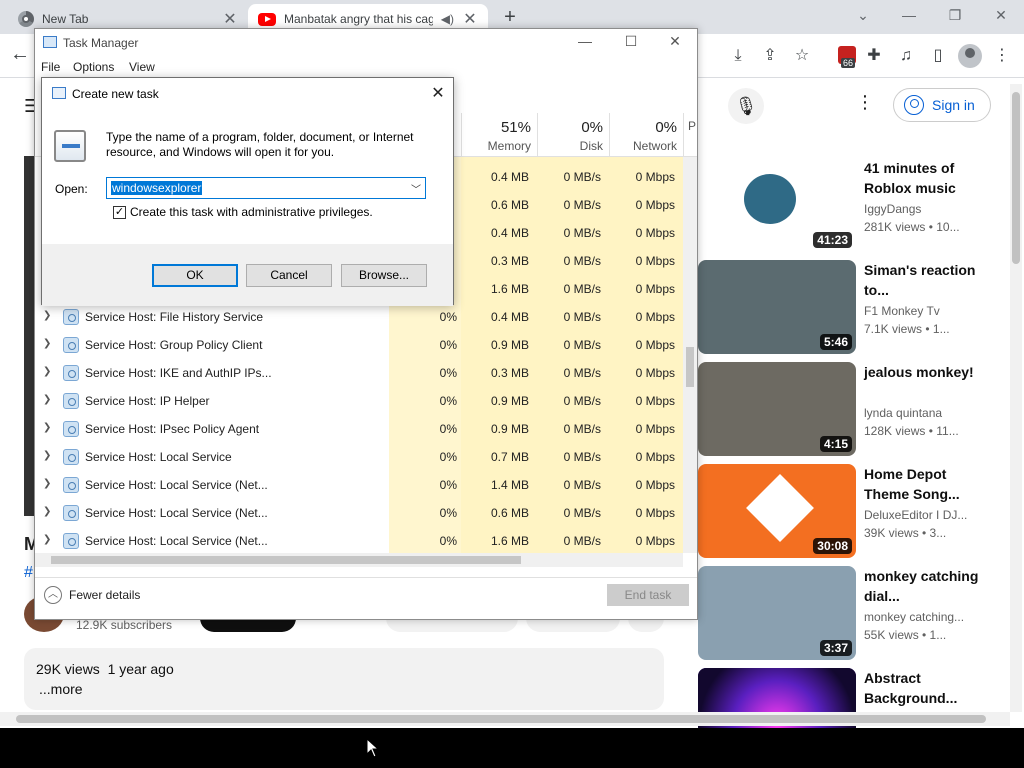 This screenshot has width=1024, height=768. I want to click on process-vertical-scrollbar, so click(690, 355).